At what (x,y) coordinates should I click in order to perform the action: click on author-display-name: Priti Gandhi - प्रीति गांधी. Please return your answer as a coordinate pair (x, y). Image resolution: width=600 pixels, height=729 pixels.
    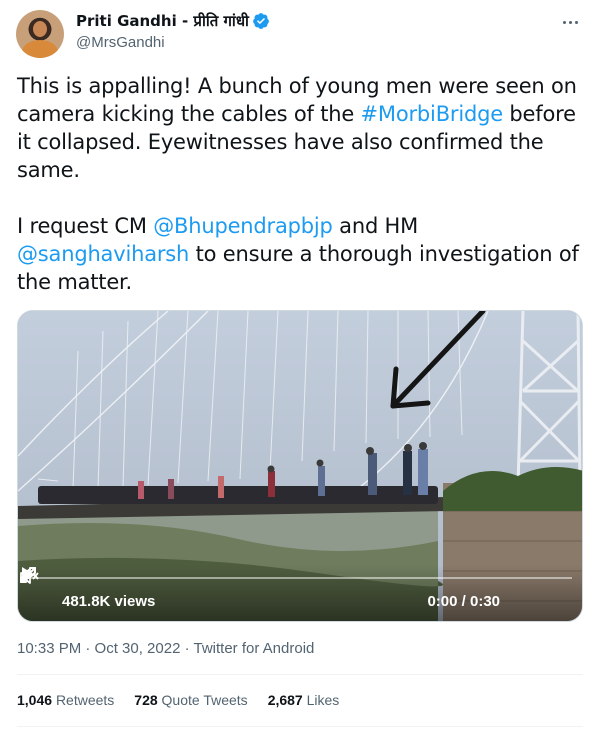
    Looking at the image, I should click on (162, 21).